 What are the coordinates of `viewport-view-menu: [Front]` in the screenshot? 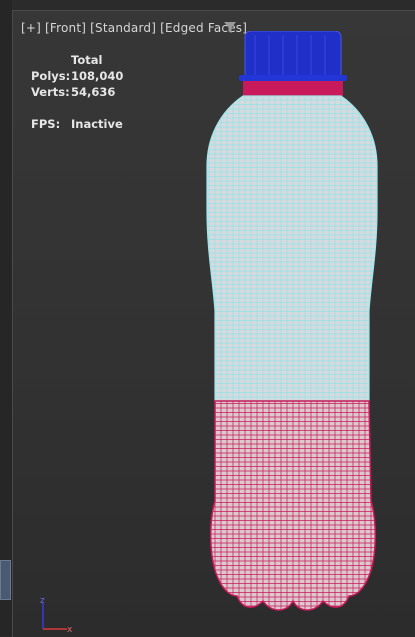 It's located at (65, 28).